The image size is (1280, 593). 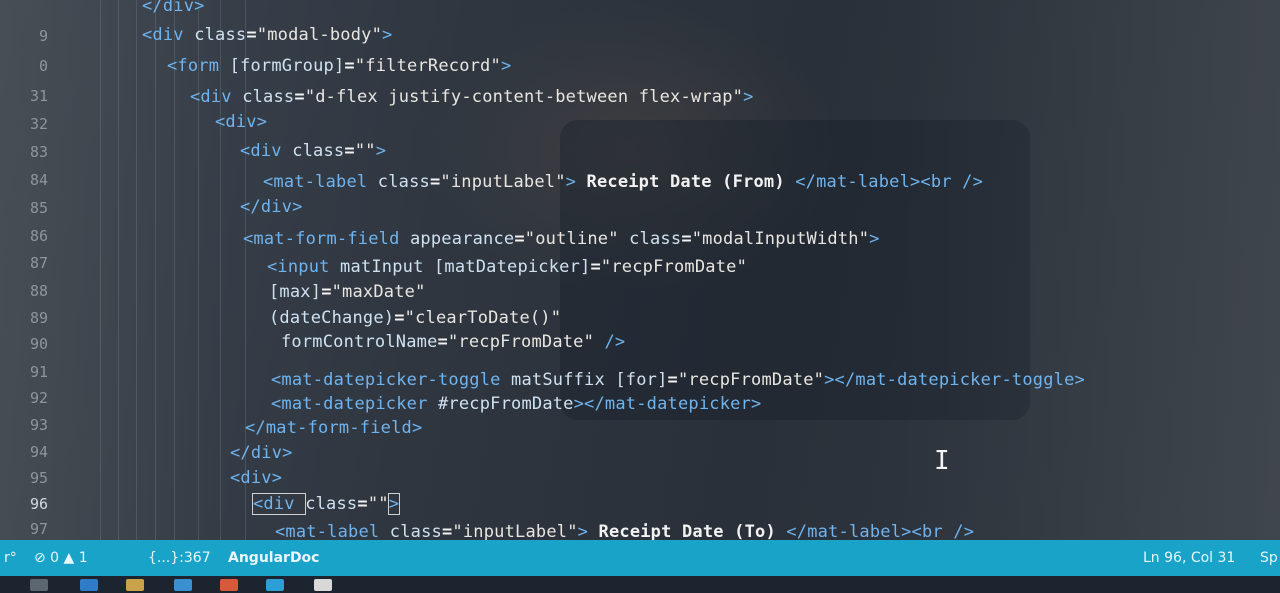 I want to click on line-number: 0, so click(x=43, y=66).